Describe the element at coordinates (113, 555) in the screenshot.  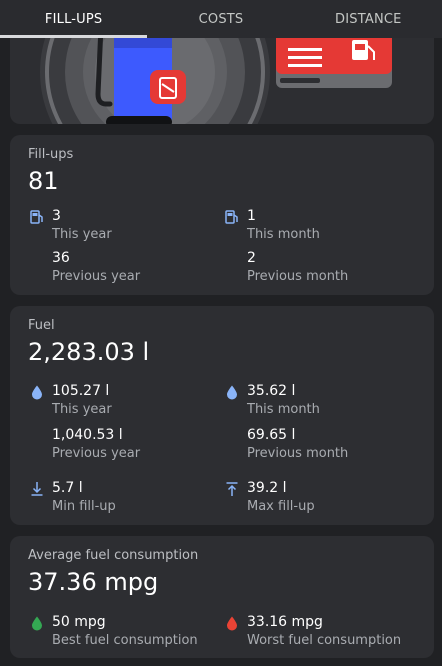
I see `consumption-label: Average fuel consumption` at that location.